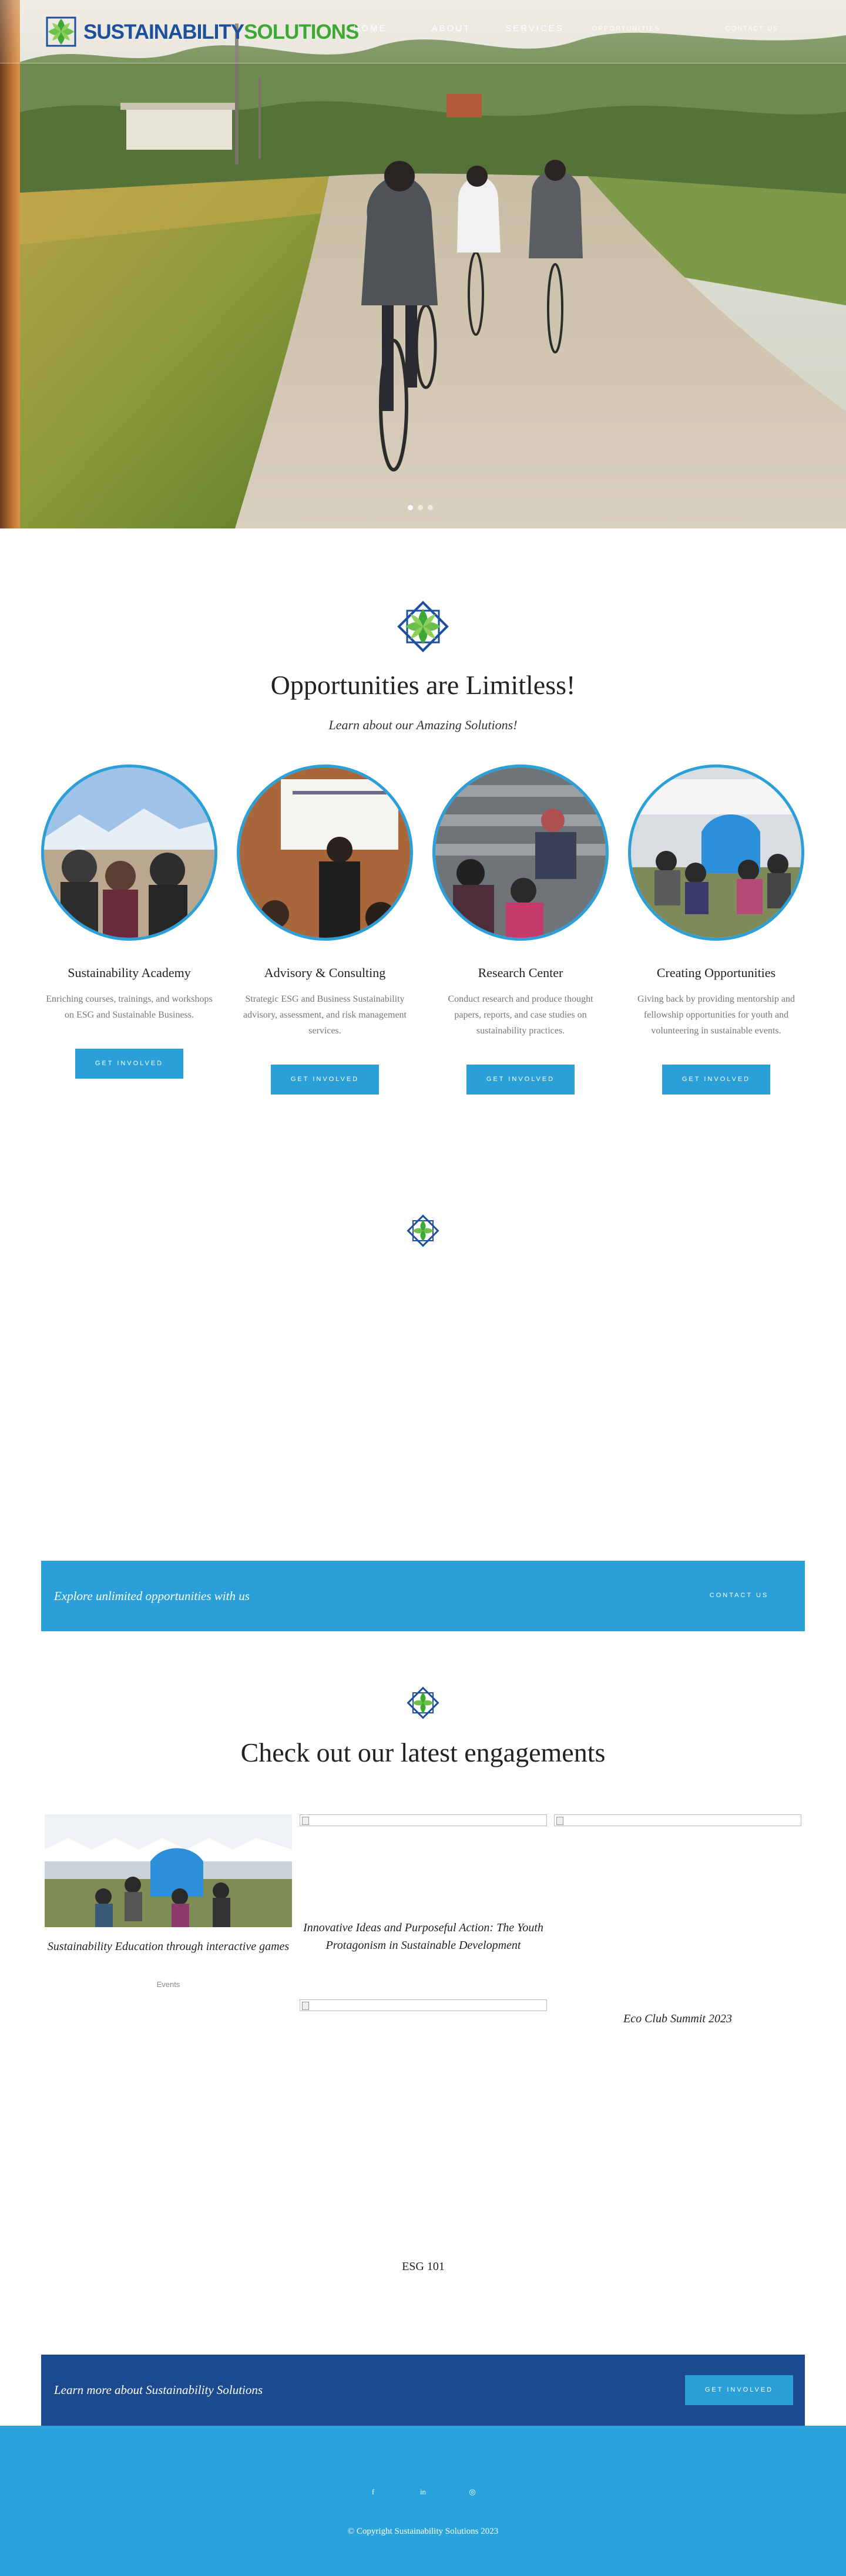  What do you see at coordinates (678, 2019) in the screenshot?
I see `engagement-title: Eco Club Summit 2023` at bounding box center [678, 2019].